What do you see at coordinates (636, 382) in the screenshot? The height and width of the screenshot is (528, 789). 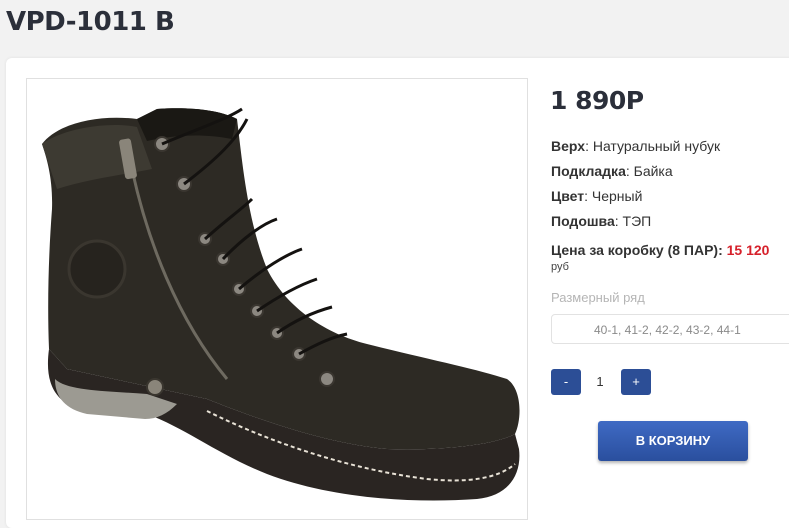 I see `quantity-plus-button: +` at bounding box center [636, 382].